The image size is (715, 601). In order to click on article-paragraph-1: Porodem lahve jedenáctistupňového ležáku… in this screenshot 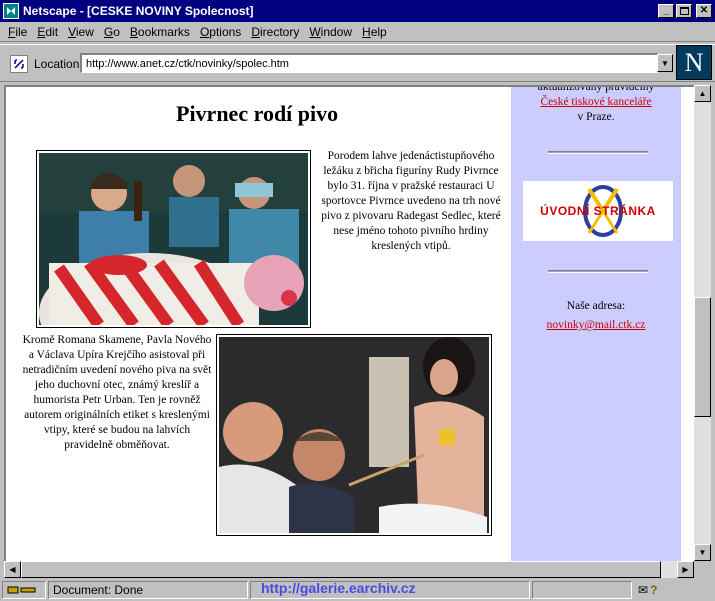, I will do `click(411, 201)`.